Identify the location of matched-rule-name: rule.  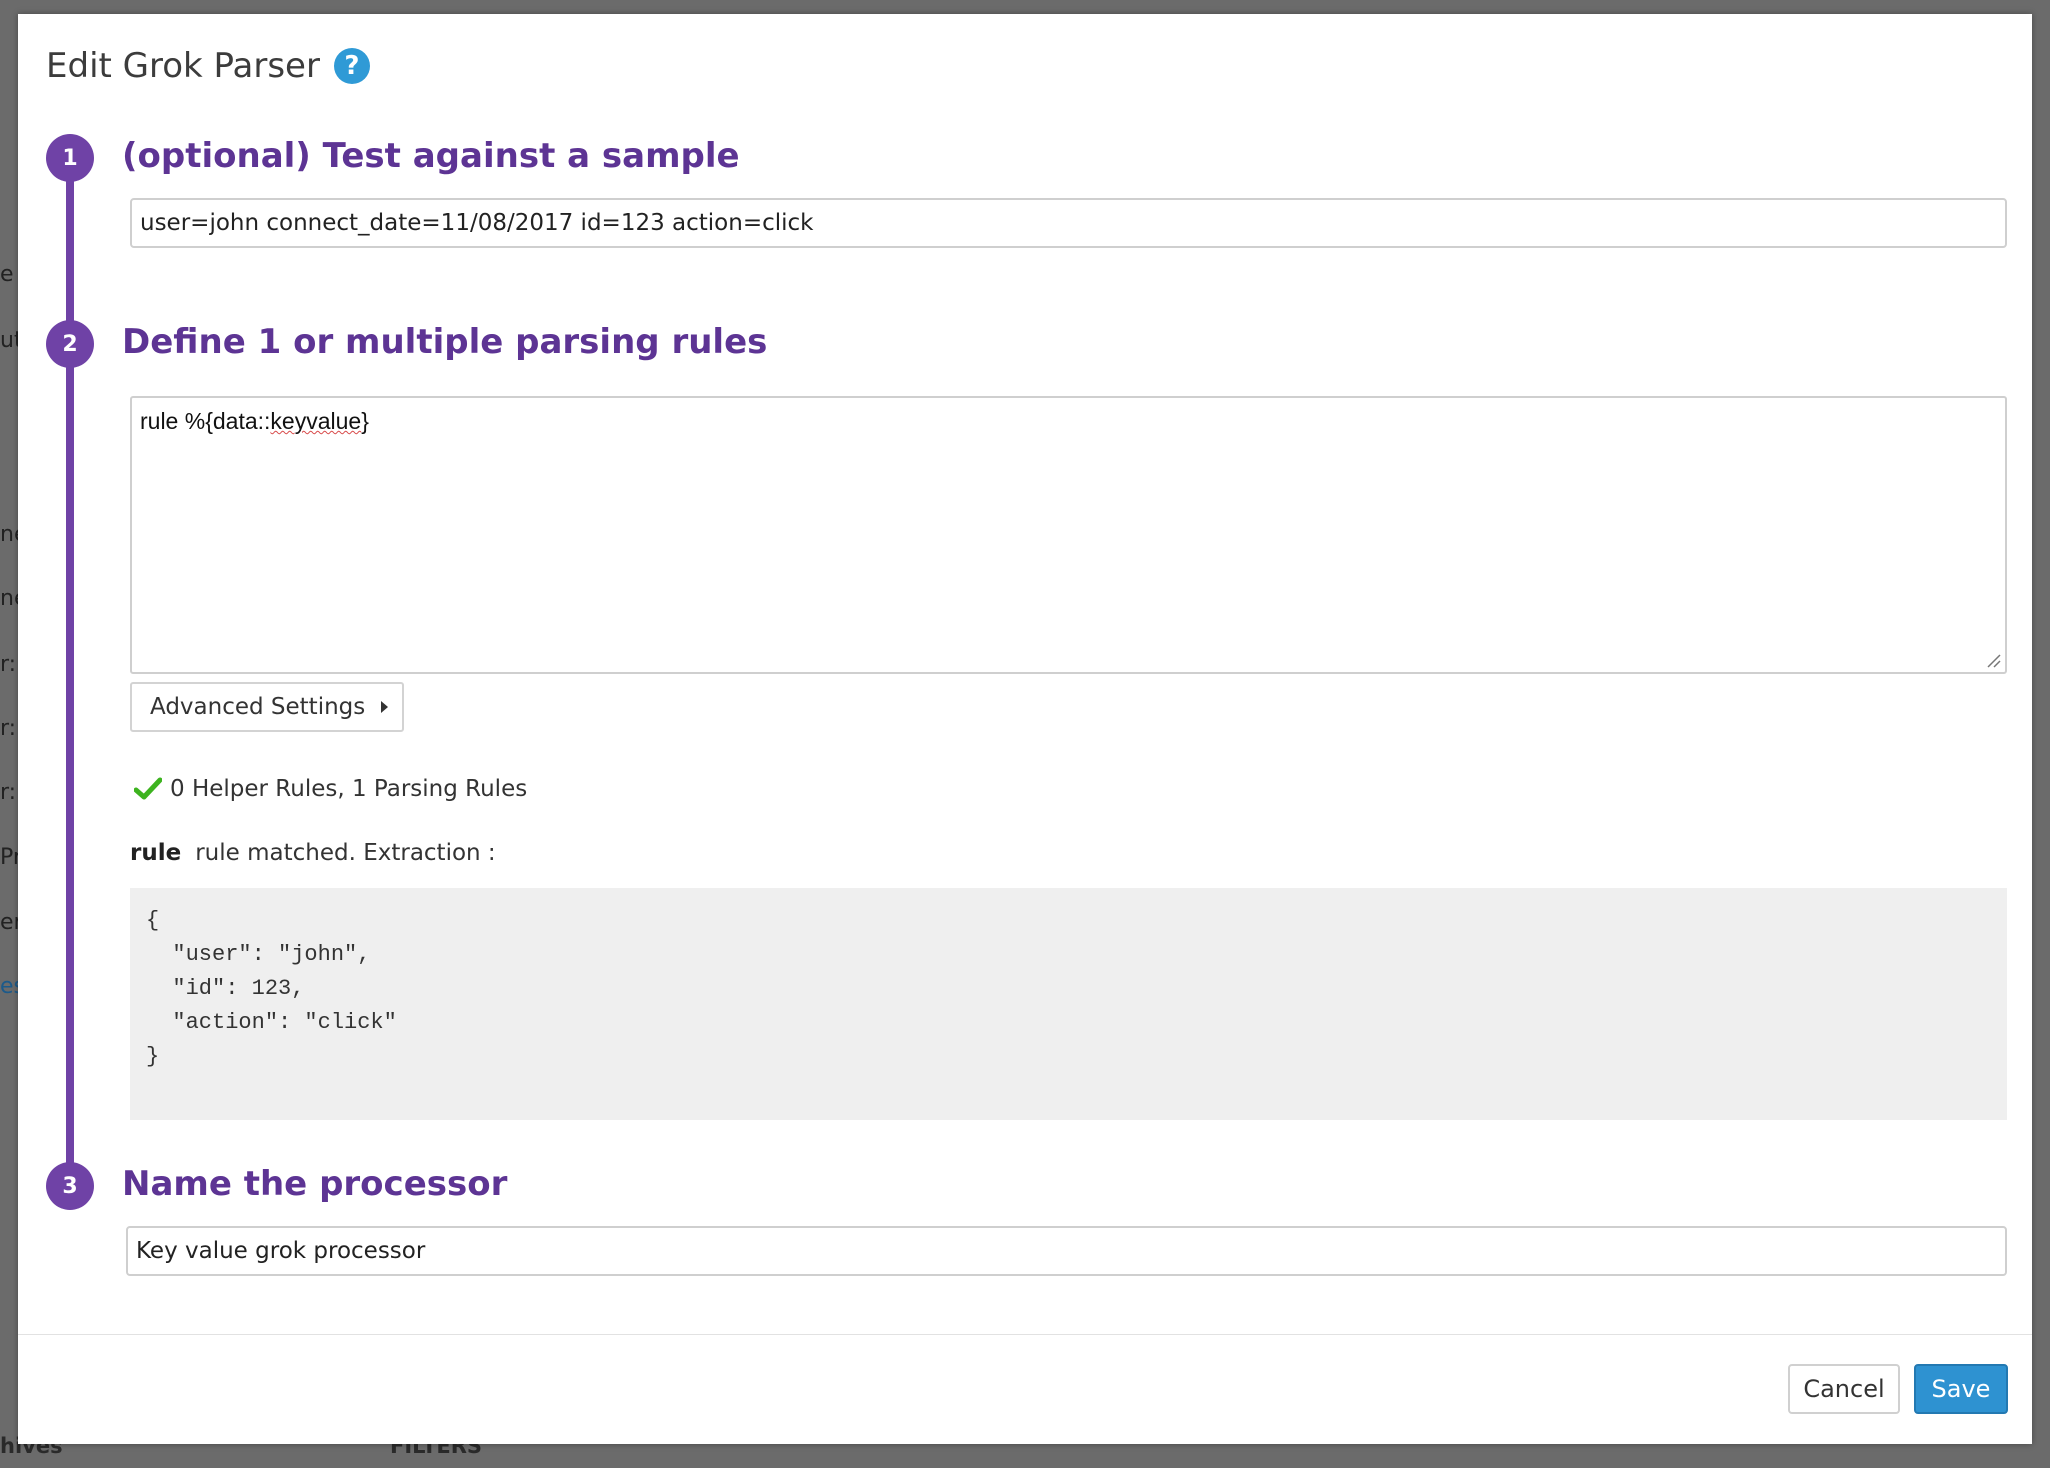
(156, 853).